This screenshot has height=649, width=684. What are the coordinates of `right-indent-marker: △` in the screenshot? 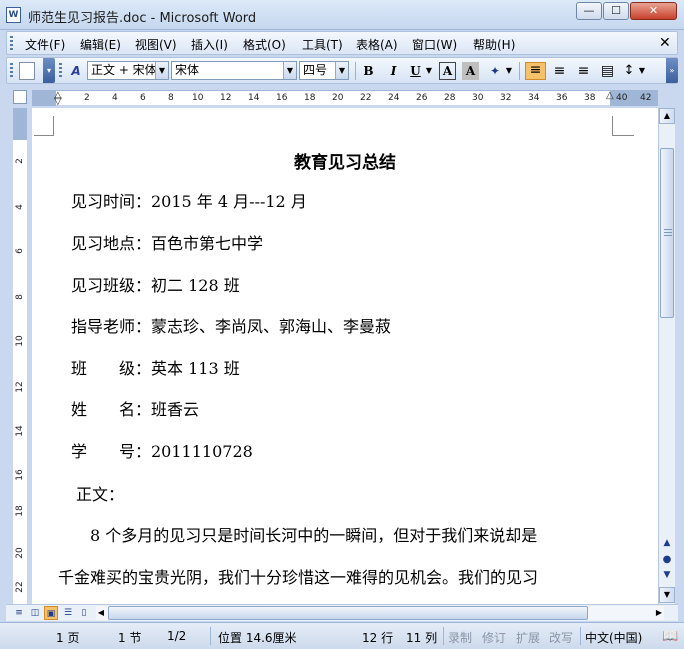 It's located at (610, 95).